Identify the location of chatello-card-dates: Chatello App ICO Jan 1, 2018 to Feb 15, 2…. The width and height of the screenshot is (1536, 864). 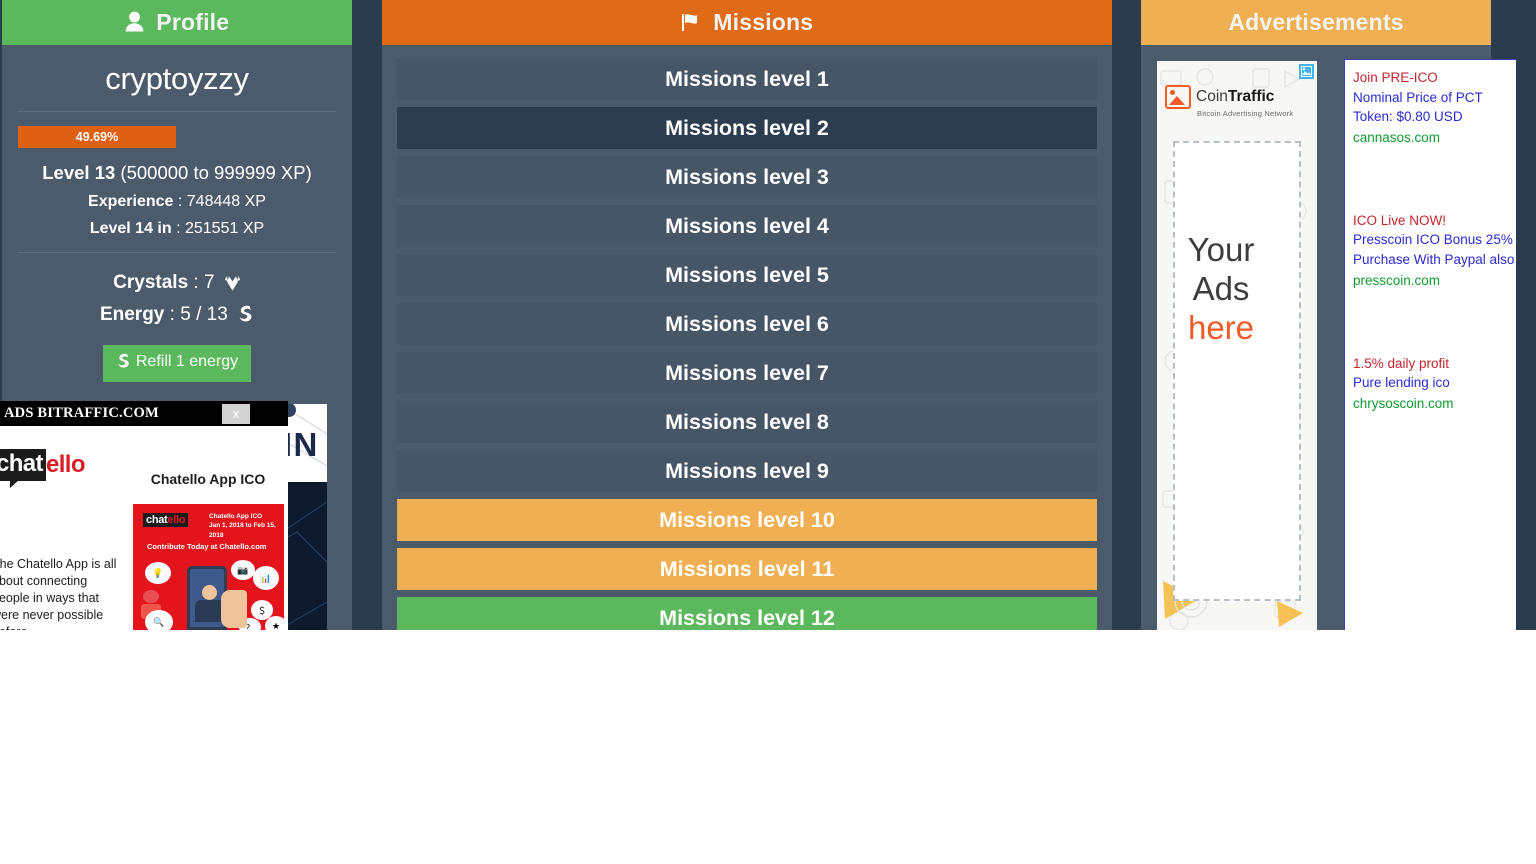
(242, 526).